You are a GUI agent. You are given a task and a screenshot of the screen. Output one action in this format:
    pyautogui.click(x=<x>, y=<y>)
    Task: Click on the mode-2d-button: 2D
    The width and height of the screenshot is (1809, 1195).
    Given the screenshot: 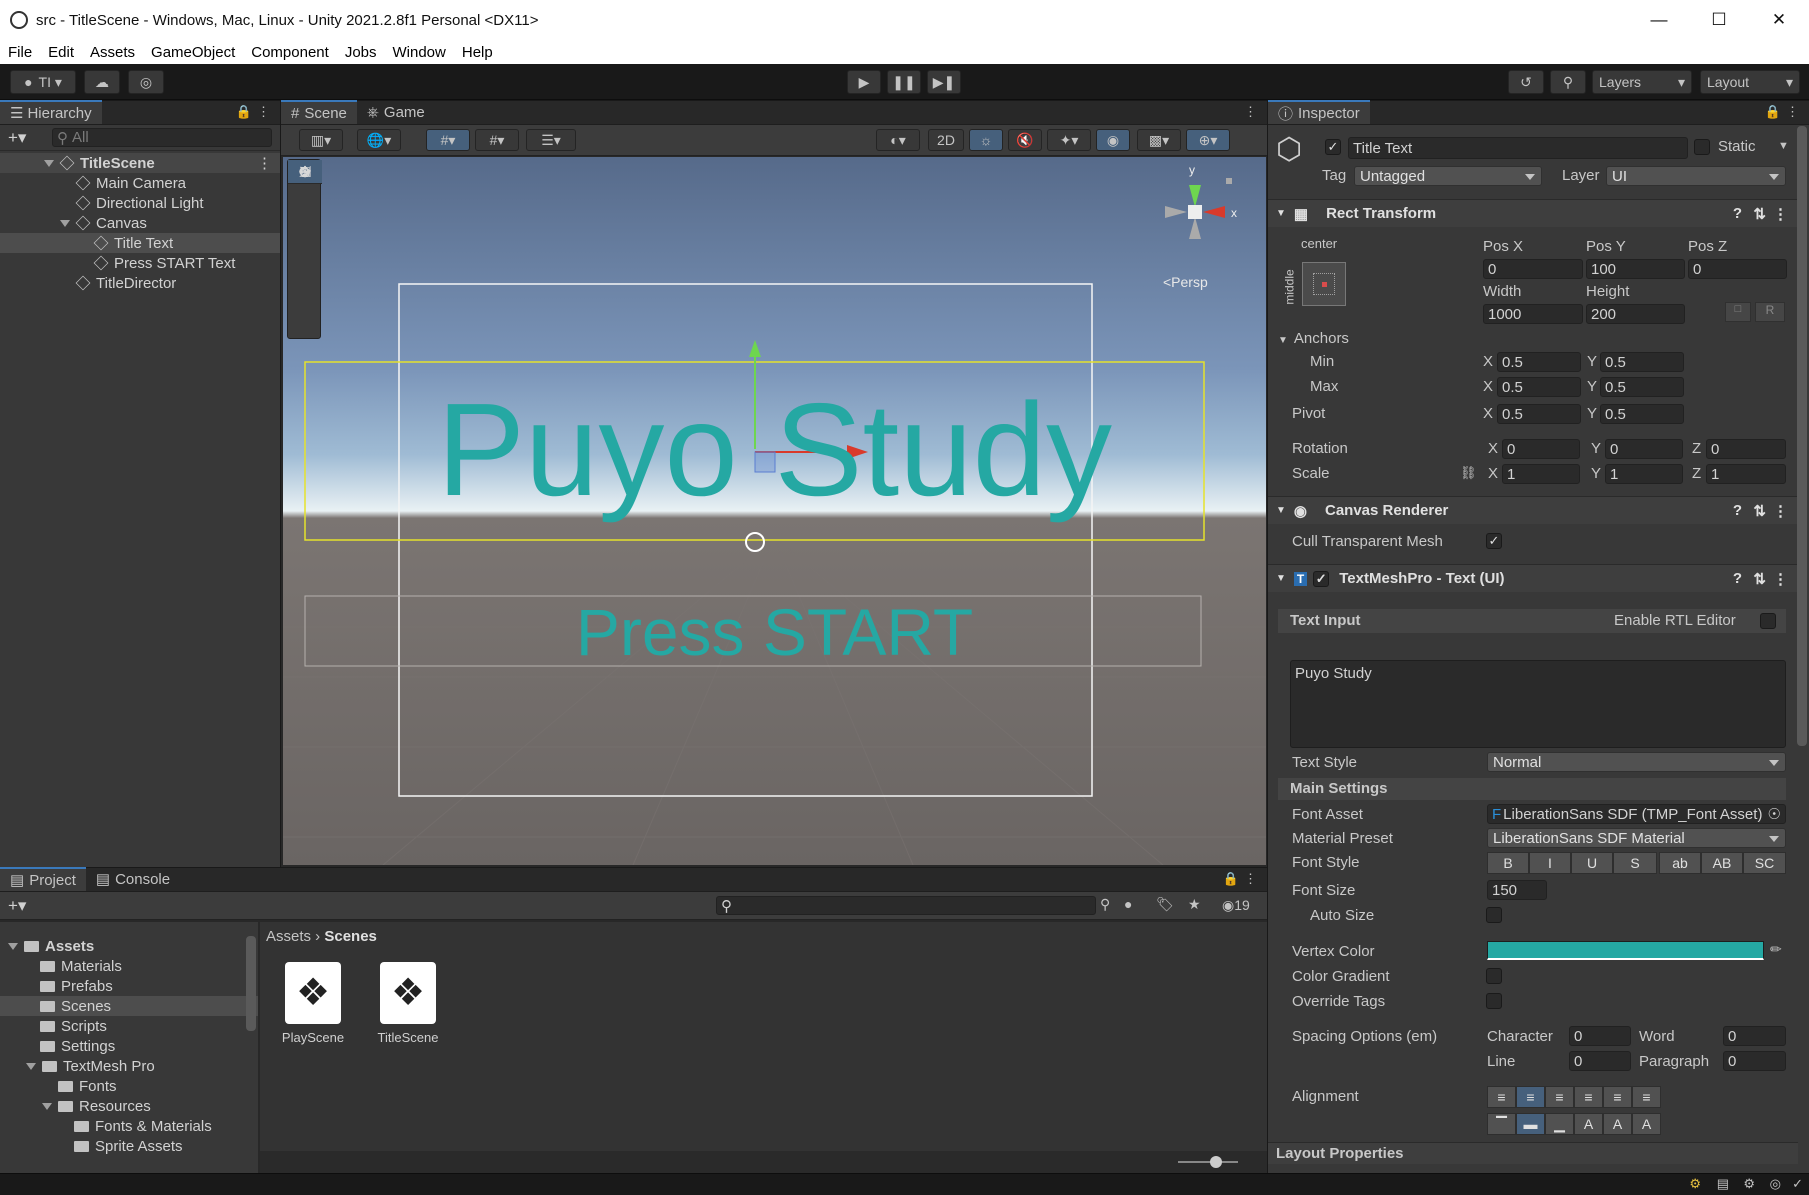 What is the action you would take?
    pyautogui.click(x=946, y=140)
    